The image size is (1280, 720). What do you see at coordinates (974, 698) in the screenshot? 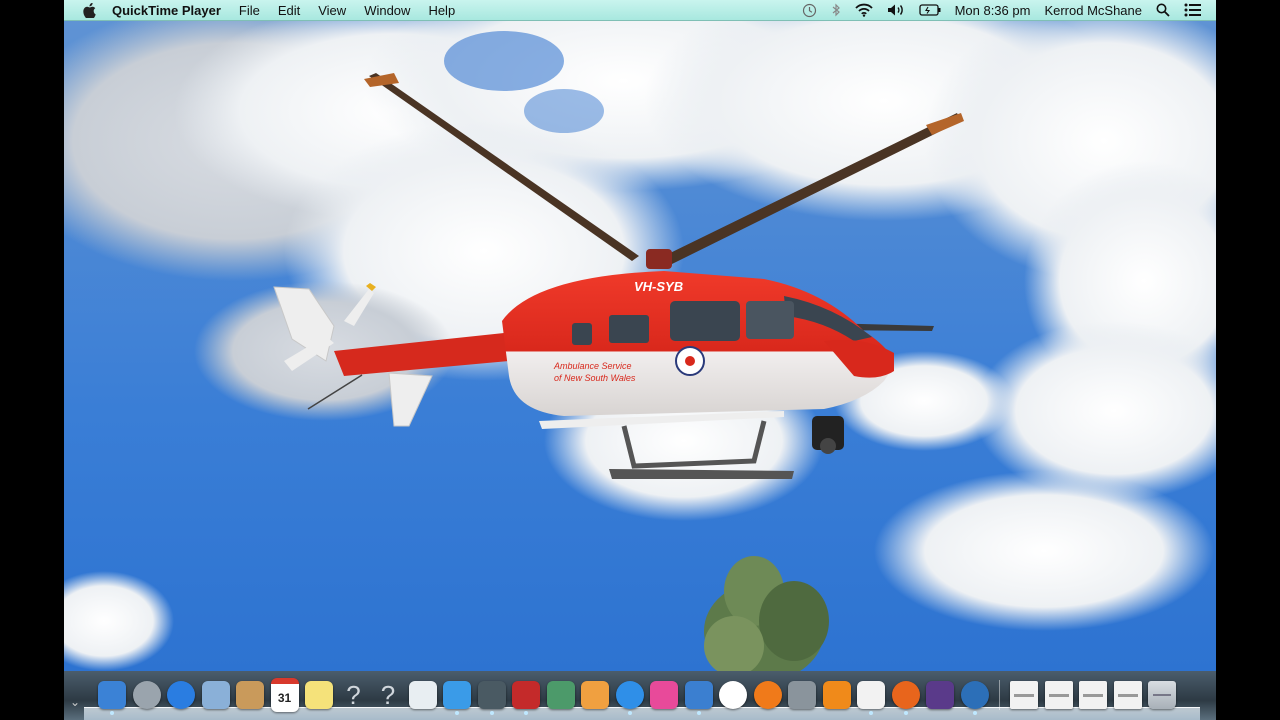
I see `dock-quicktime` at bounding box center [974, 698].